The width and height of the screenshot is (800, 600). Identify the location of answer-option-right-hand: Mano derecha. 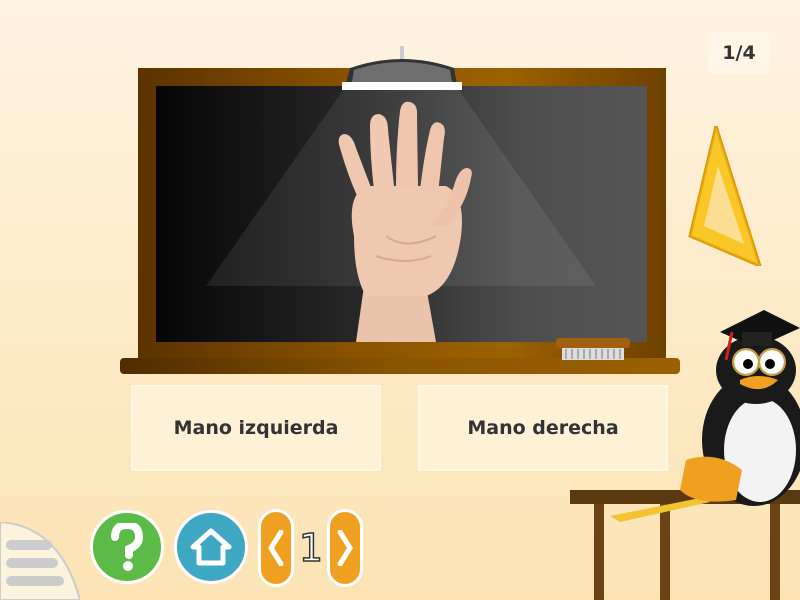
(543, 428).